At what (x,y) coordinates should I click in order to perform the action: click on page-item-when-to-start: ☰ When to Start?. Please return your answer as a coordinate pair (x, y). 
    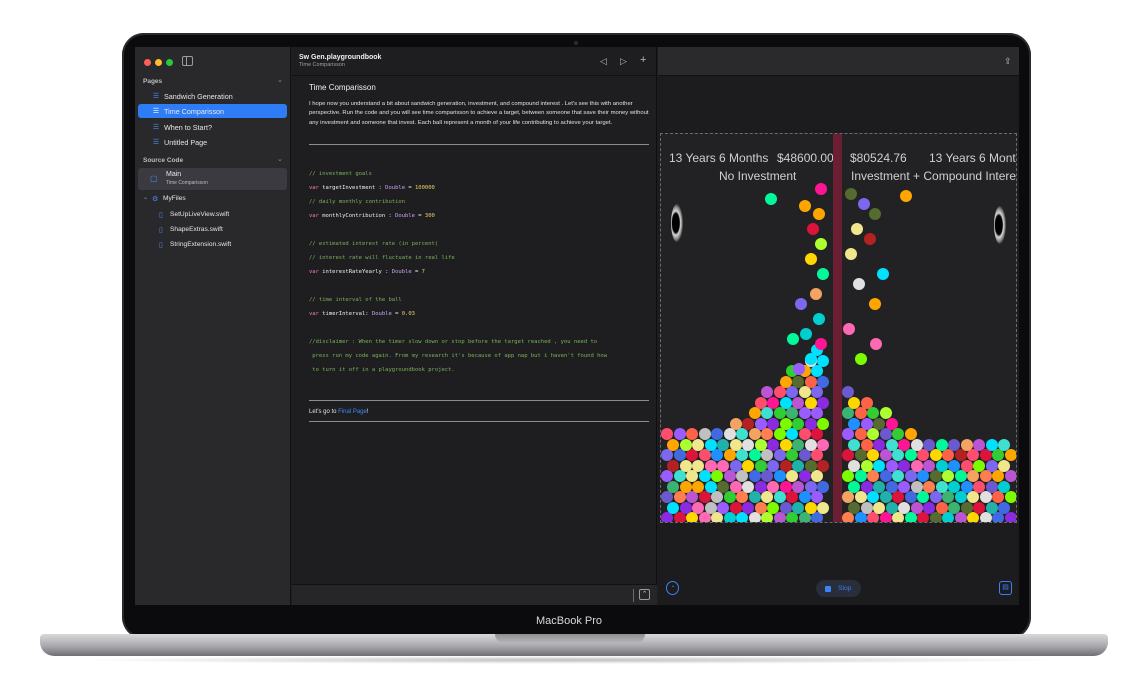
    Looking at the image, I should click on (212, 127).